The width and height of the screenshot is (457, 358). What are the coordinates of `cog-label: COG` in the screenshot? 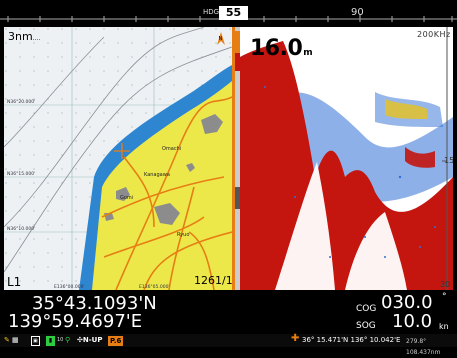 It's located at (366, 309).